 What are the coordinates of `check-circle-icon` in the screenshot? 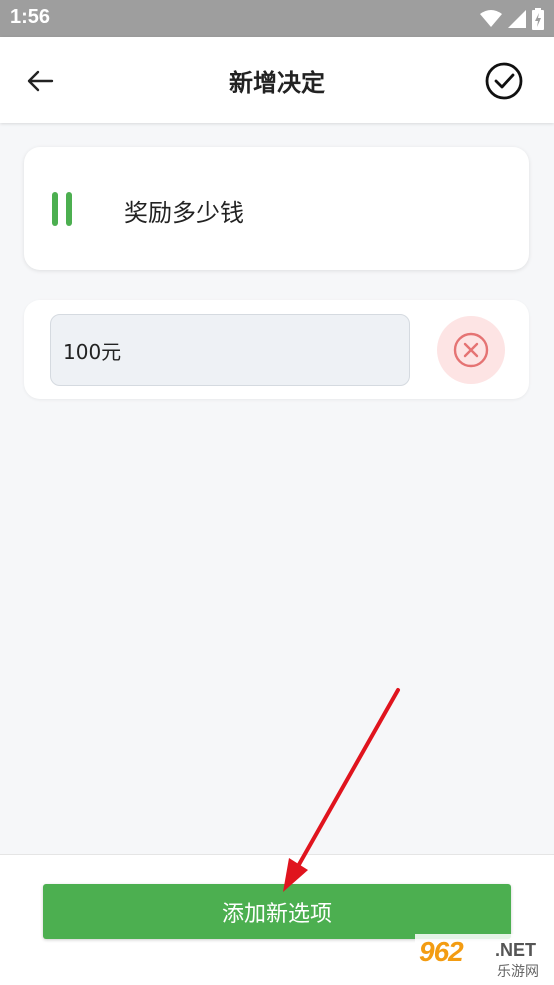 It's located at (504, 81).